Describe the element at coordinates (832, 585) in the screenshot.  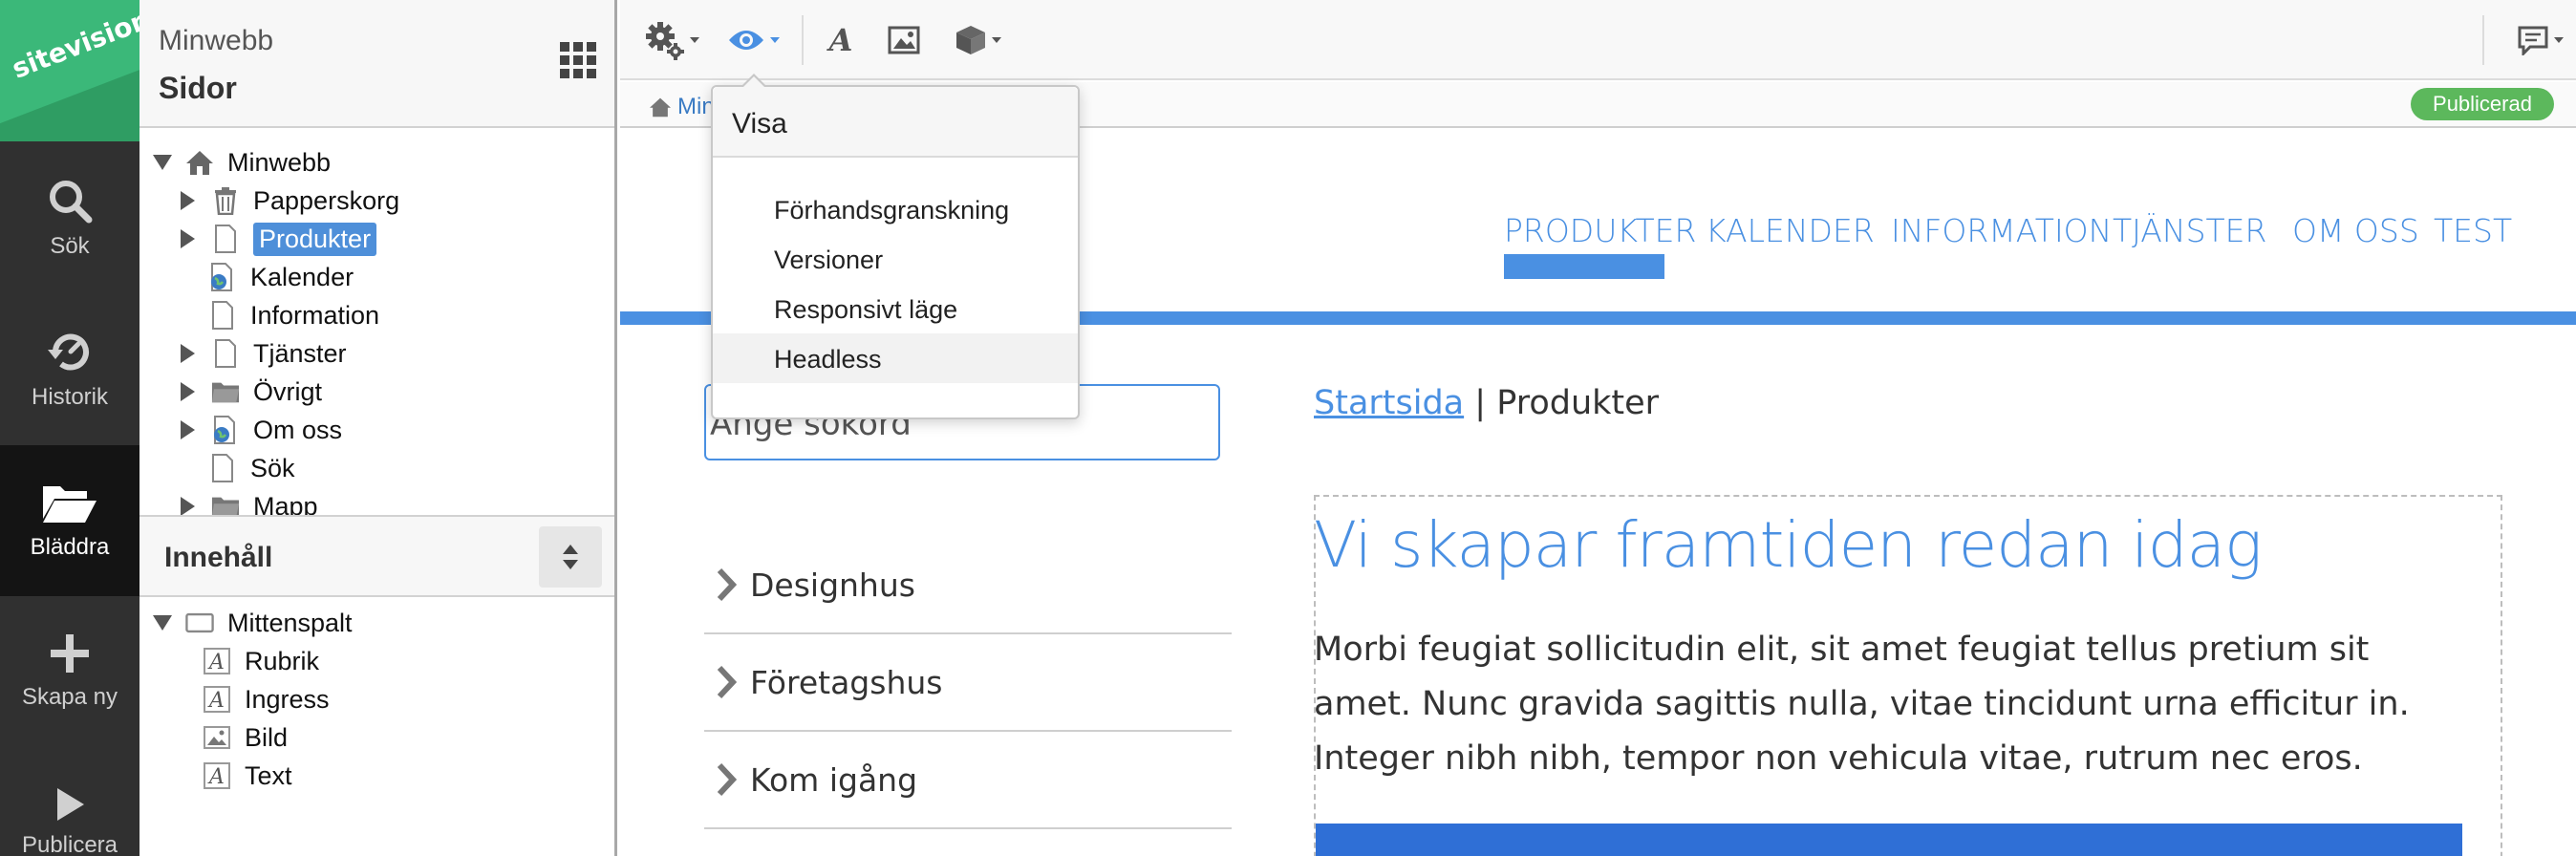
I see `side-nav-label: Designhus` at that location.